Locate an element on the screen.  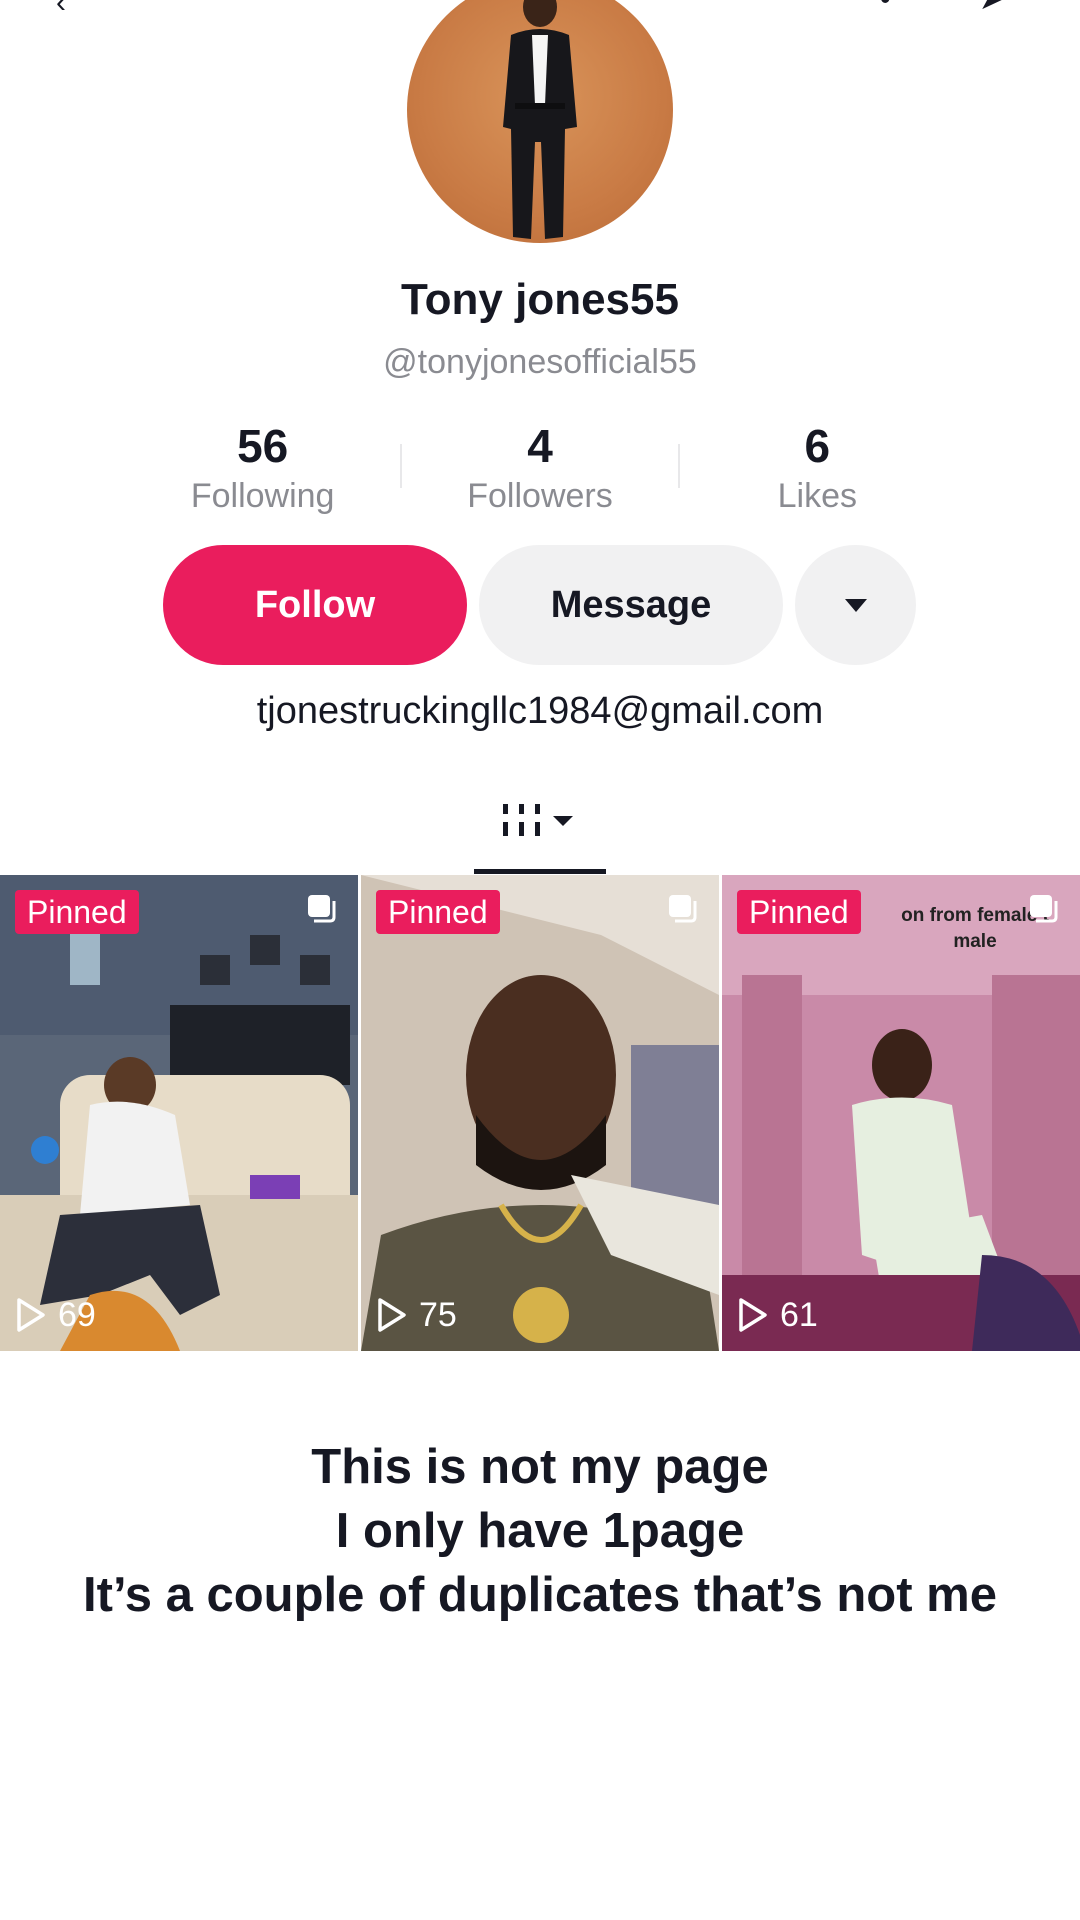
following-count: 56 is located at coordinates (263, 446).